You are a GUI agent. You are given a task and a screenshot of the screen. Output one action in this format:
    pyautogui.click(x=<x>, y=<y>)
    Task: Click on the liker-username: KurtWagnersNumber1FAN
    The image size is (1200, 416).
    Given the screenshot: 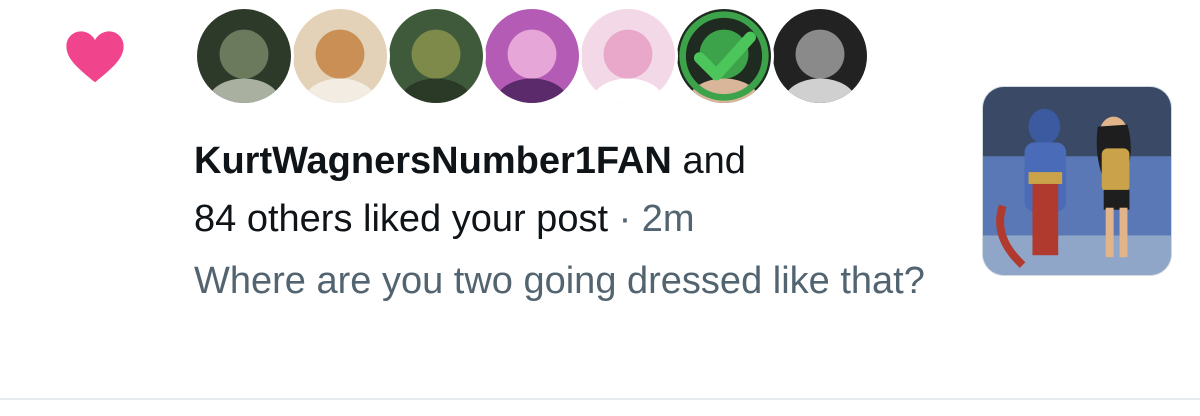 What is the action you would take?
    pyautogui.click(x=433, y=161)
    